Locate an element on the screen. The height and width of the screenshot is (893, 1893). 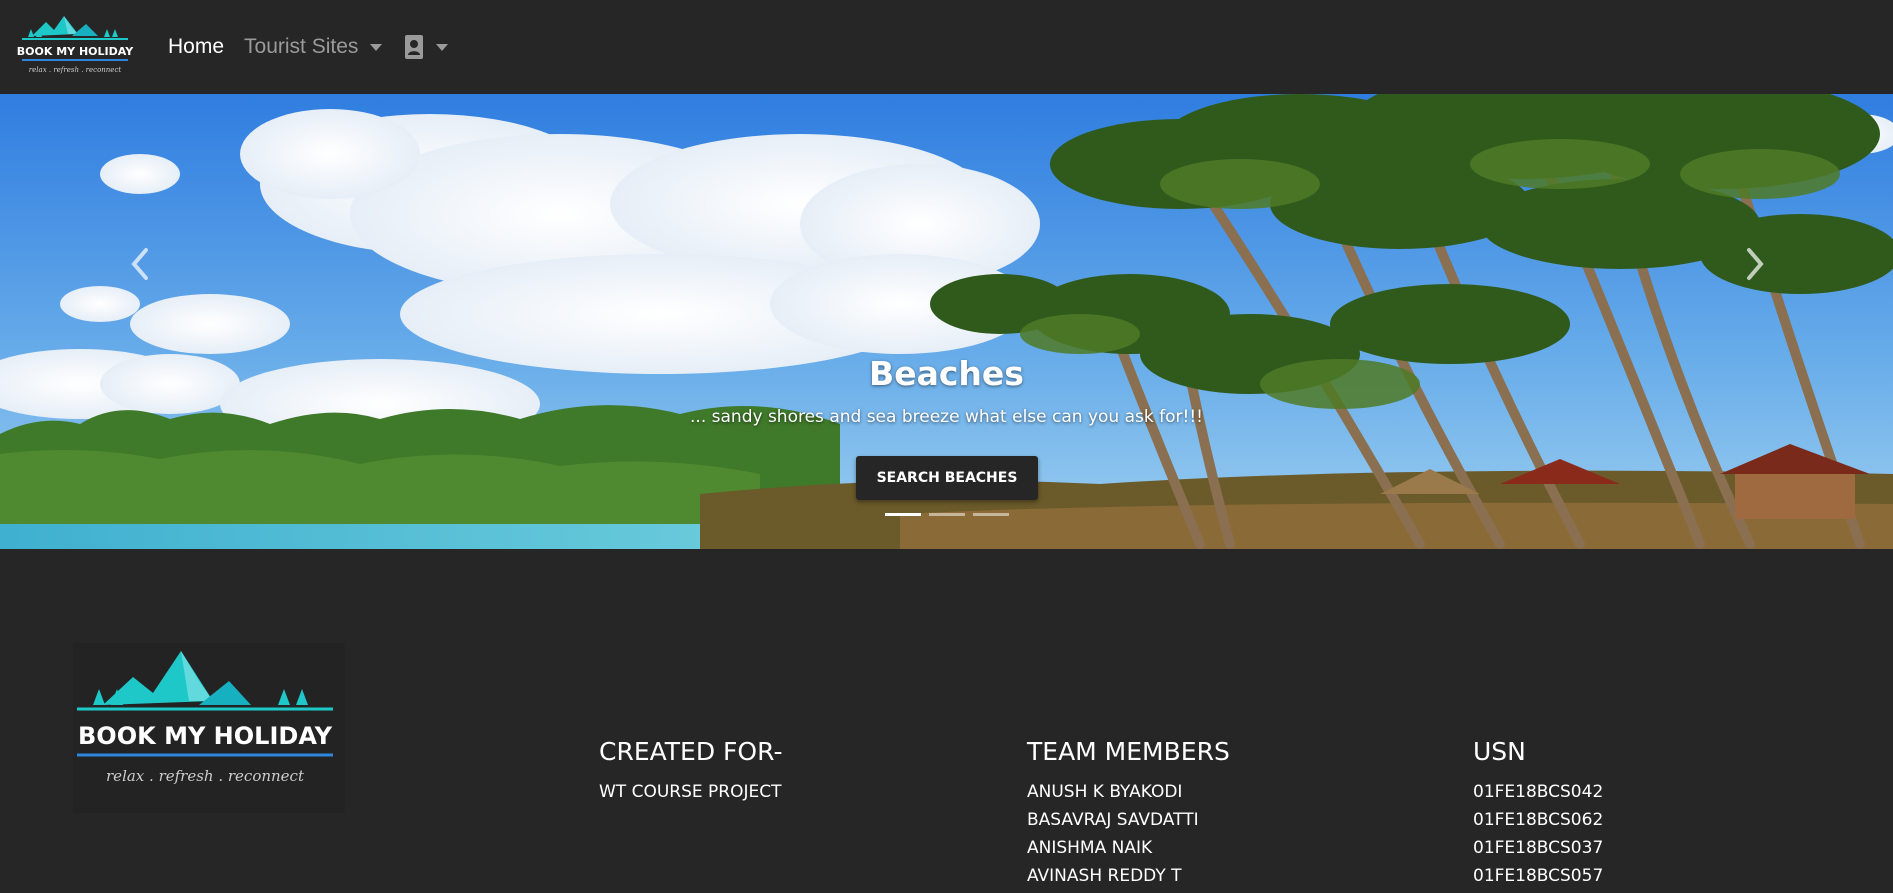
nav-links: Home Tourist Sites is located at coordinates (308, 47).